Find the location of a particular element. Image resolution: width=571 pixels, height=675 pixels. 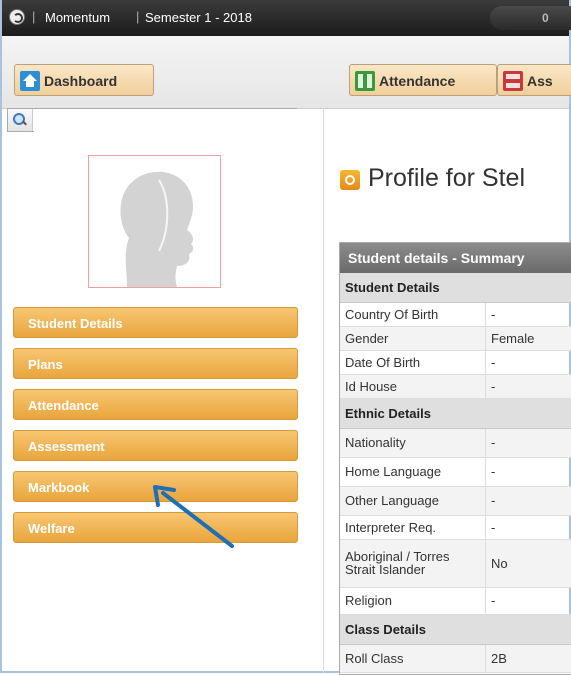

table-row: Interpreter Req.- is located at coordinates (455, 527).